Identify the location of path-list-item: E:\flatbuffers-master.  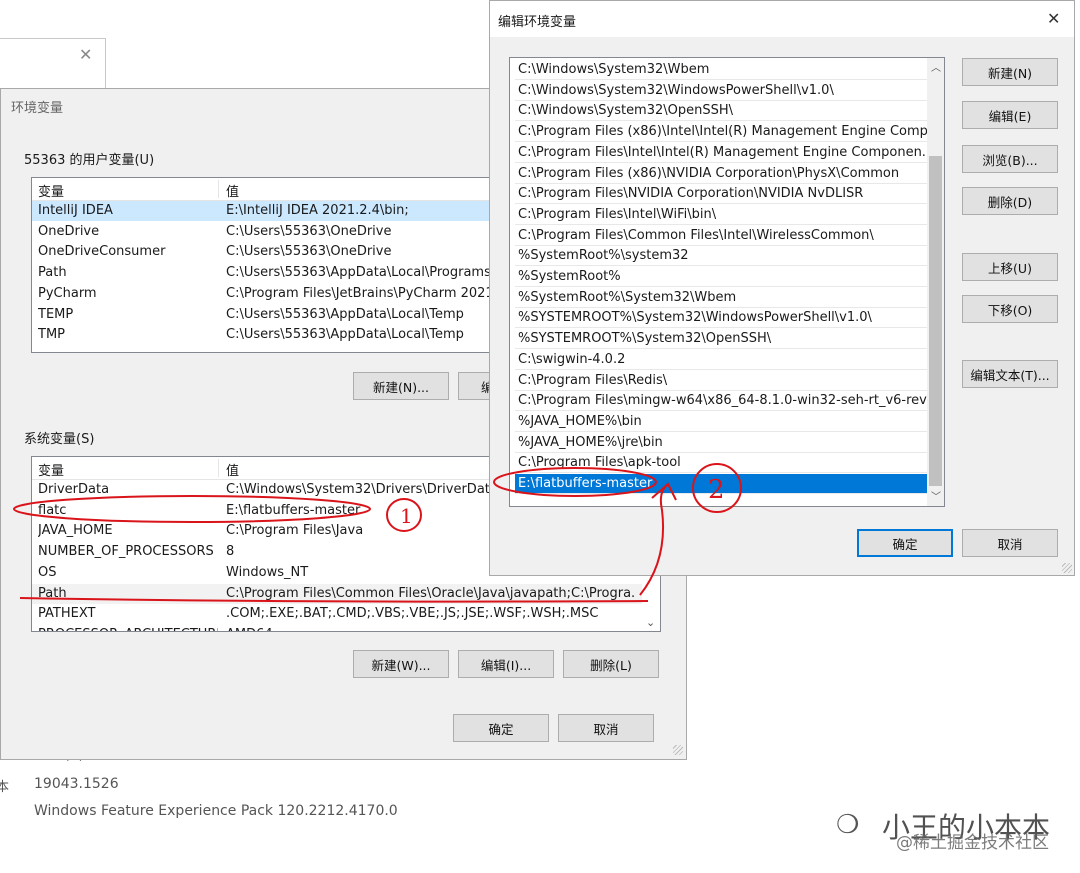
(721, 484).